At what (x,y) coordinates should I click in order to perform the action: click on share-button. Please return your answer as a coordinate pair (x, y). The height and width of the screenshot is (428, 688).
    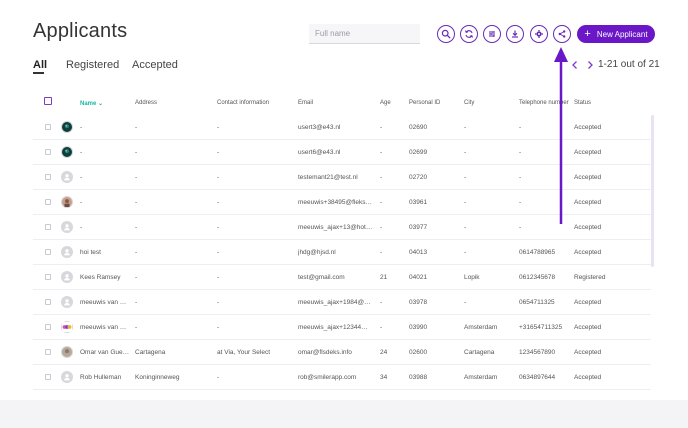
    Looking at the image, I should click on (562, 34).